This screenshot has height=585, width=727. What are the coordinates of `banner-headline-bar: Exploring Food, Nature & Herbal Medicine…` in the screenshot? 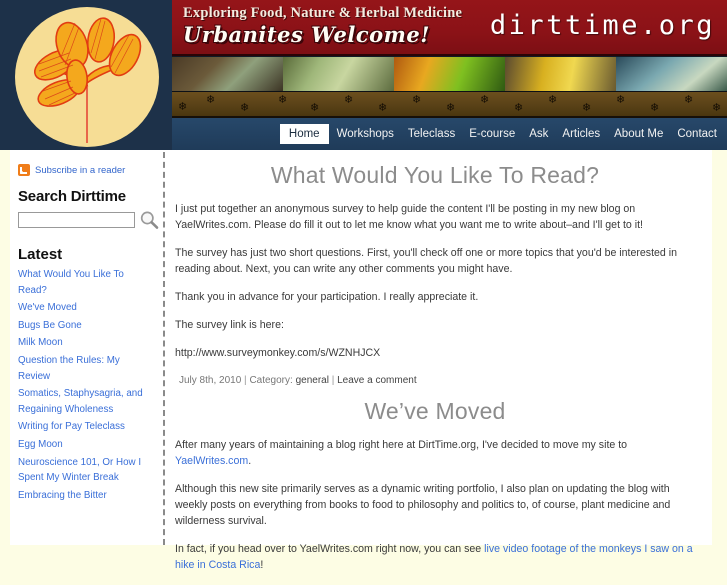 It's located at (449, 28).